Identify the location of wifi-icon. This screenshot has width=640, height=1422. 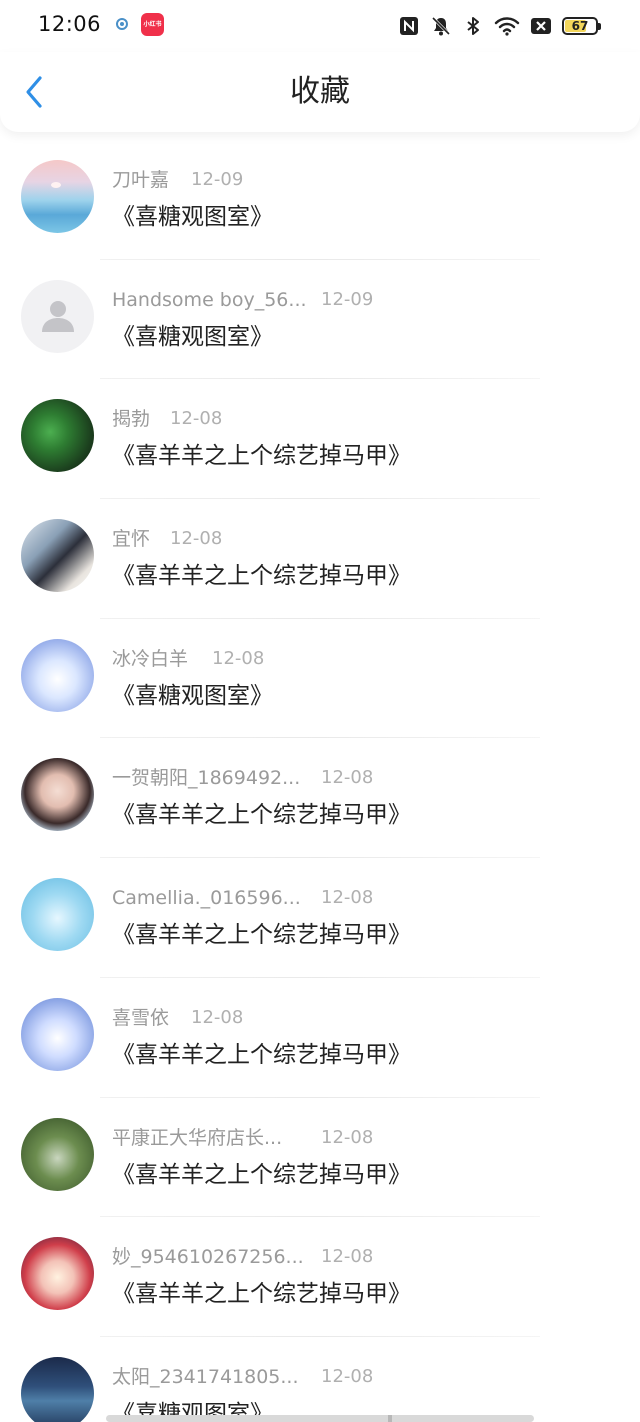
(507, 26).